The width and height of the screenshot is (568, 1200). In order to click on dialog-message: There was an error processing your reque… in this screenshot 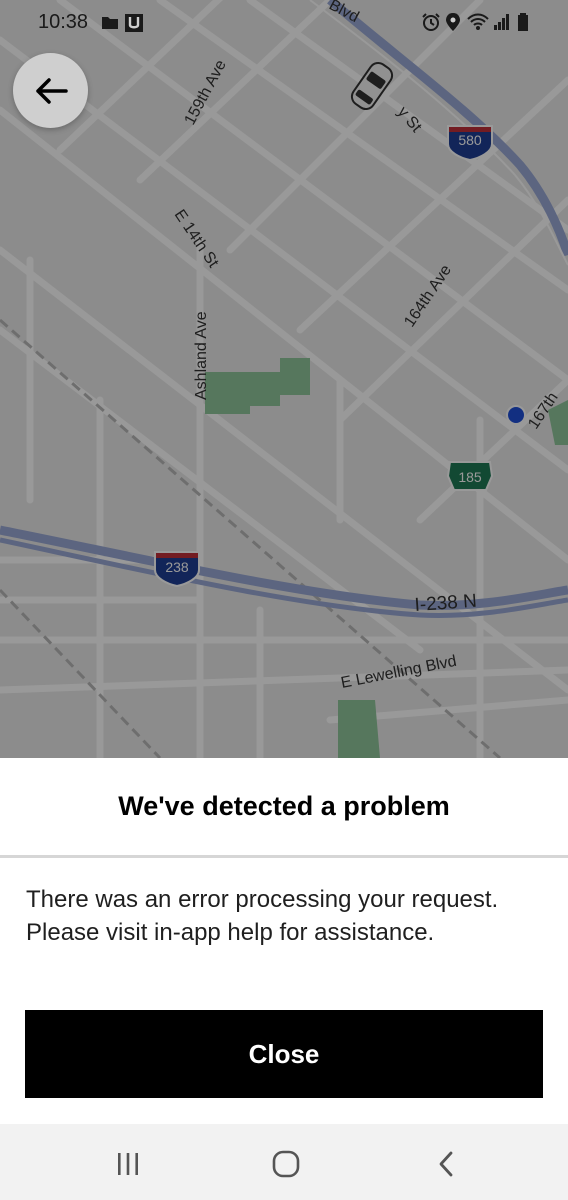, I will do `click(262, 916)`.